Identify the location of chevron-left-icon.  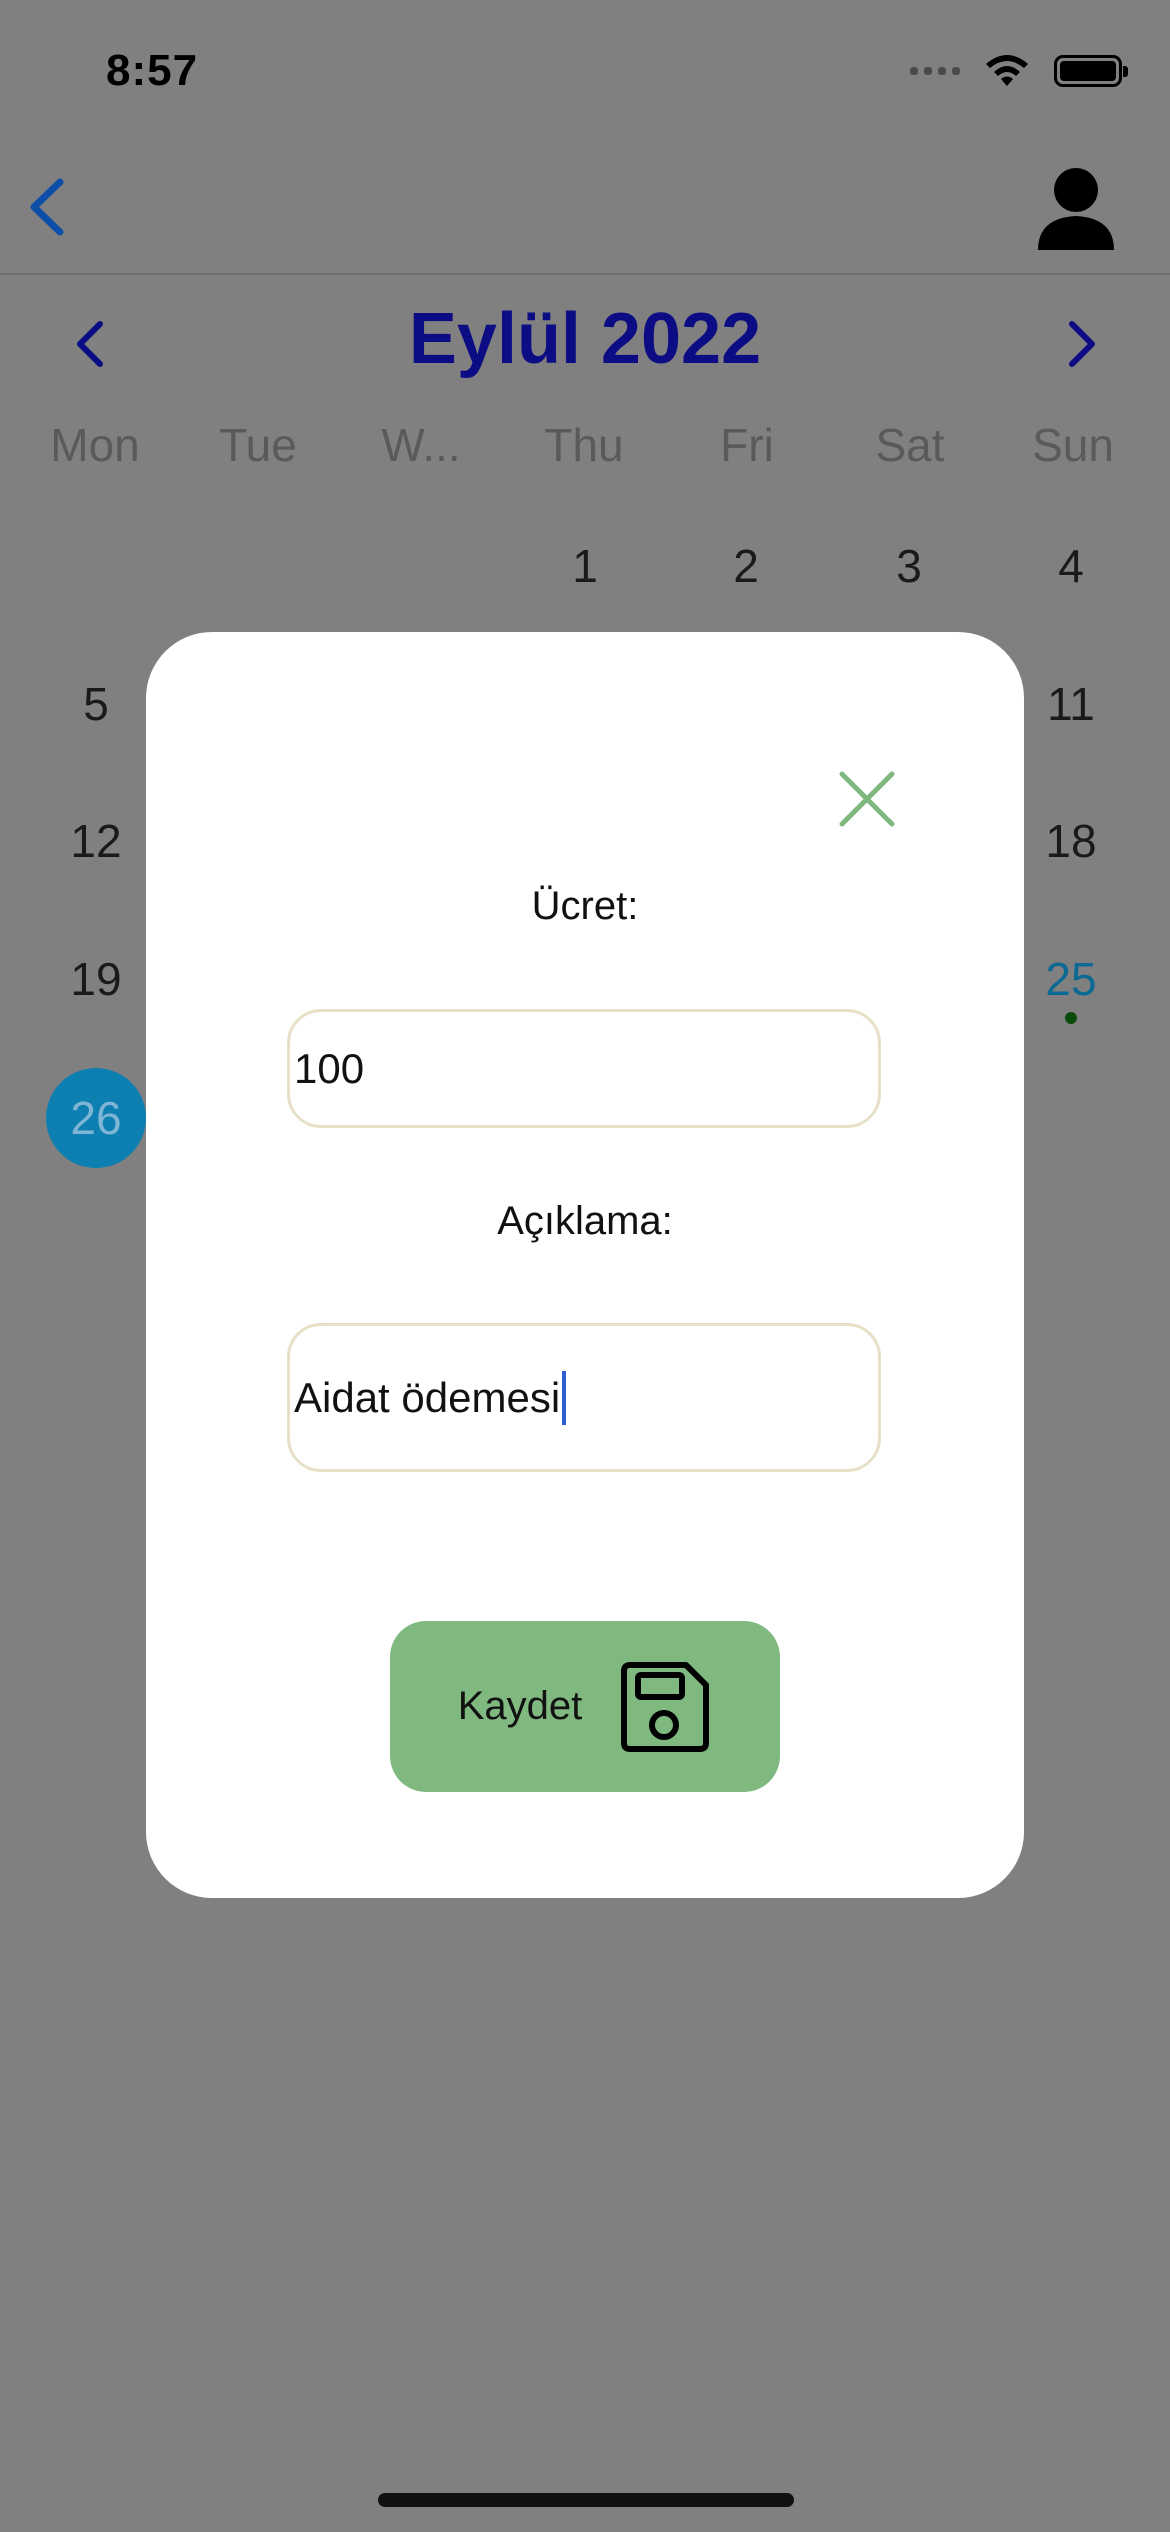
(90, 344).